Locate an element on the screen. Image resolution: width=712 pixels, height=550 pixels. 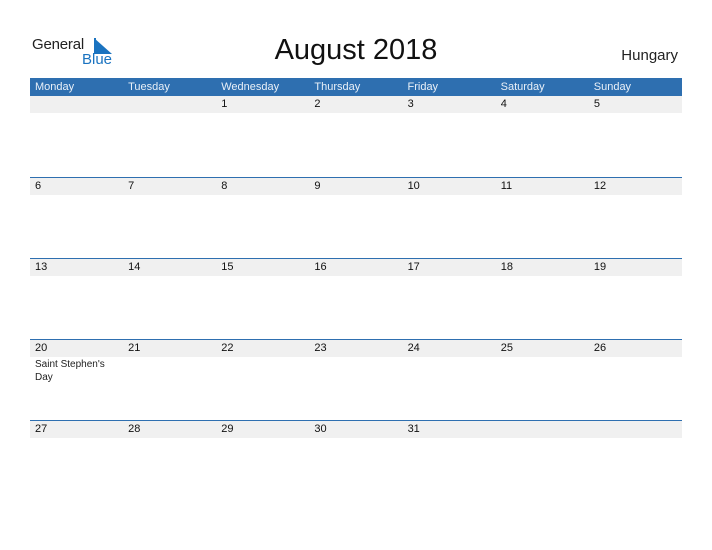
day-cell: 12 is located at coordinates (635, 218).